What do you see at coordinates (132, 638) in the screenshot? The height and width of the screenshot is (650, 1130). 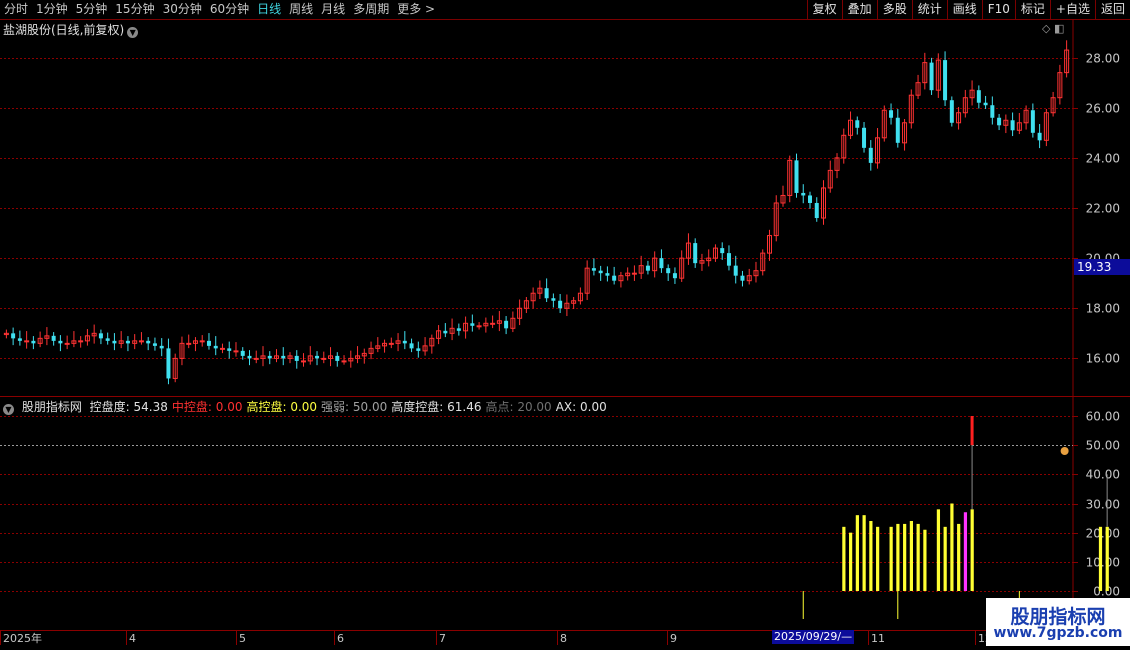 I see `date-label: 4` at bounding box center [132, 638].